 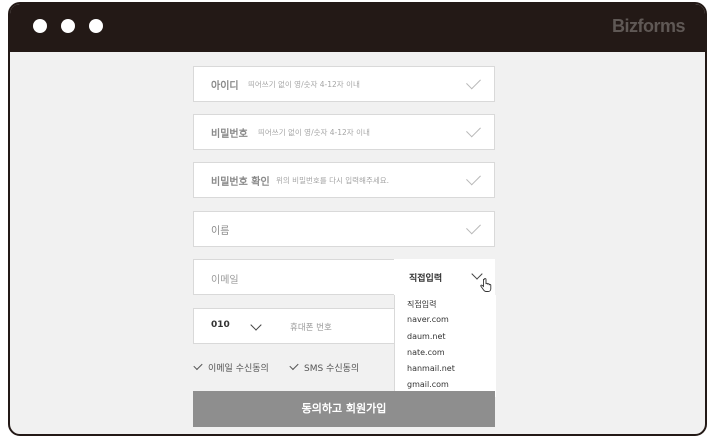 I want to click on password-confirm-hint: 위의 비밀번호를 다시 입력해주세요., so click(x=333, y=180).